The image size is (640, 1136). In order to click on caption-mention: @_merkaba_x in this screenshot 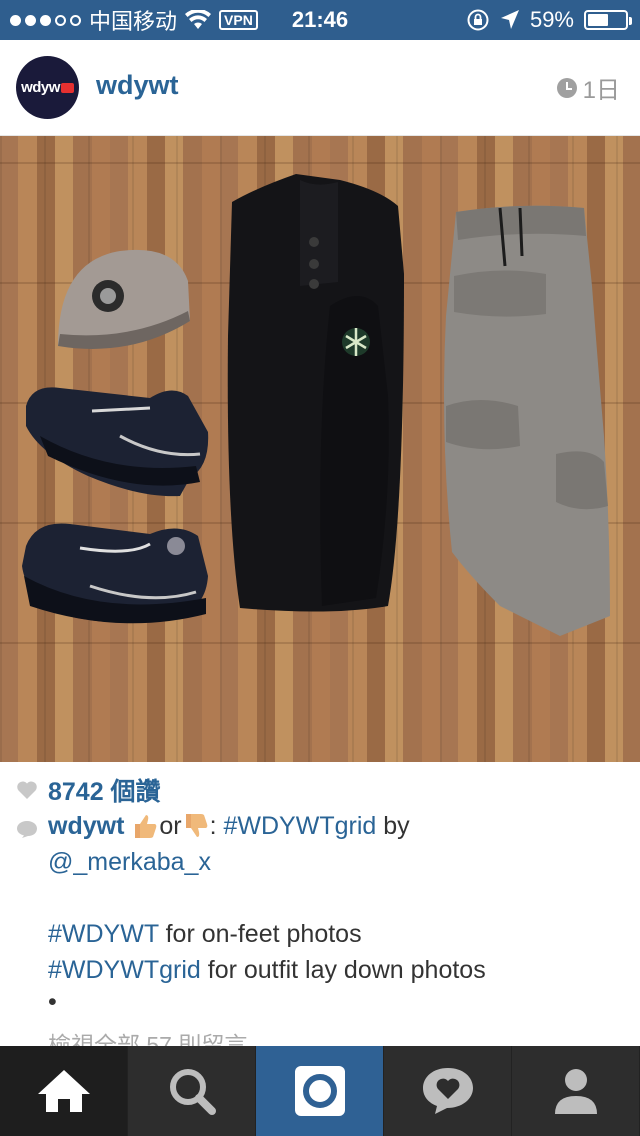, I will do `click(129, 862)`.